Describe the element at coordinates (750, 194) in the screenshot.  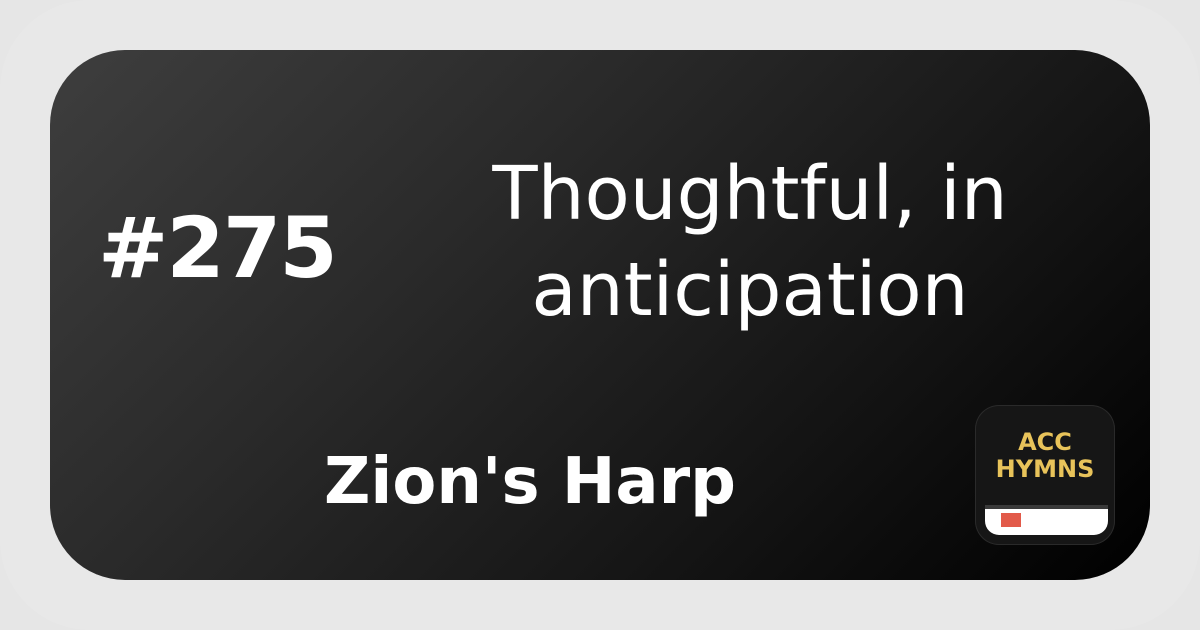
I see `hymn-title-line-1: Thoughtful, in` at that location.